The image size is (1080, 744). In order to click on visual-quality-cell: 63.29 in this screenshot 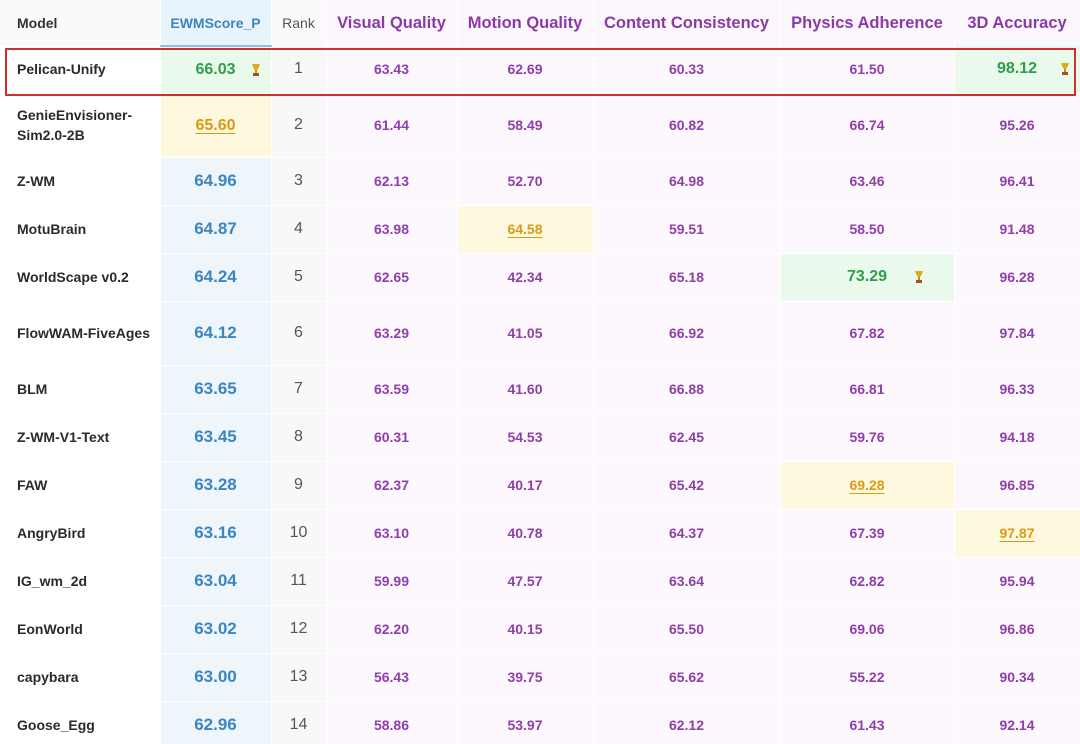, I will do `click(392, 333)`.